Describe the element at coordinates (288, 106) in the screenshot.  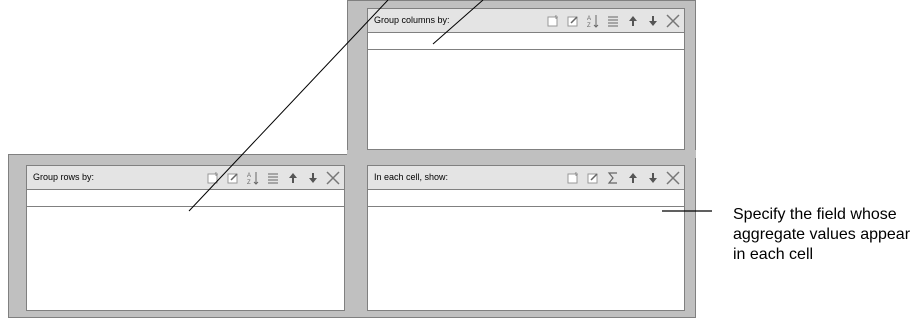
I see `leader-line-rows` at that location.